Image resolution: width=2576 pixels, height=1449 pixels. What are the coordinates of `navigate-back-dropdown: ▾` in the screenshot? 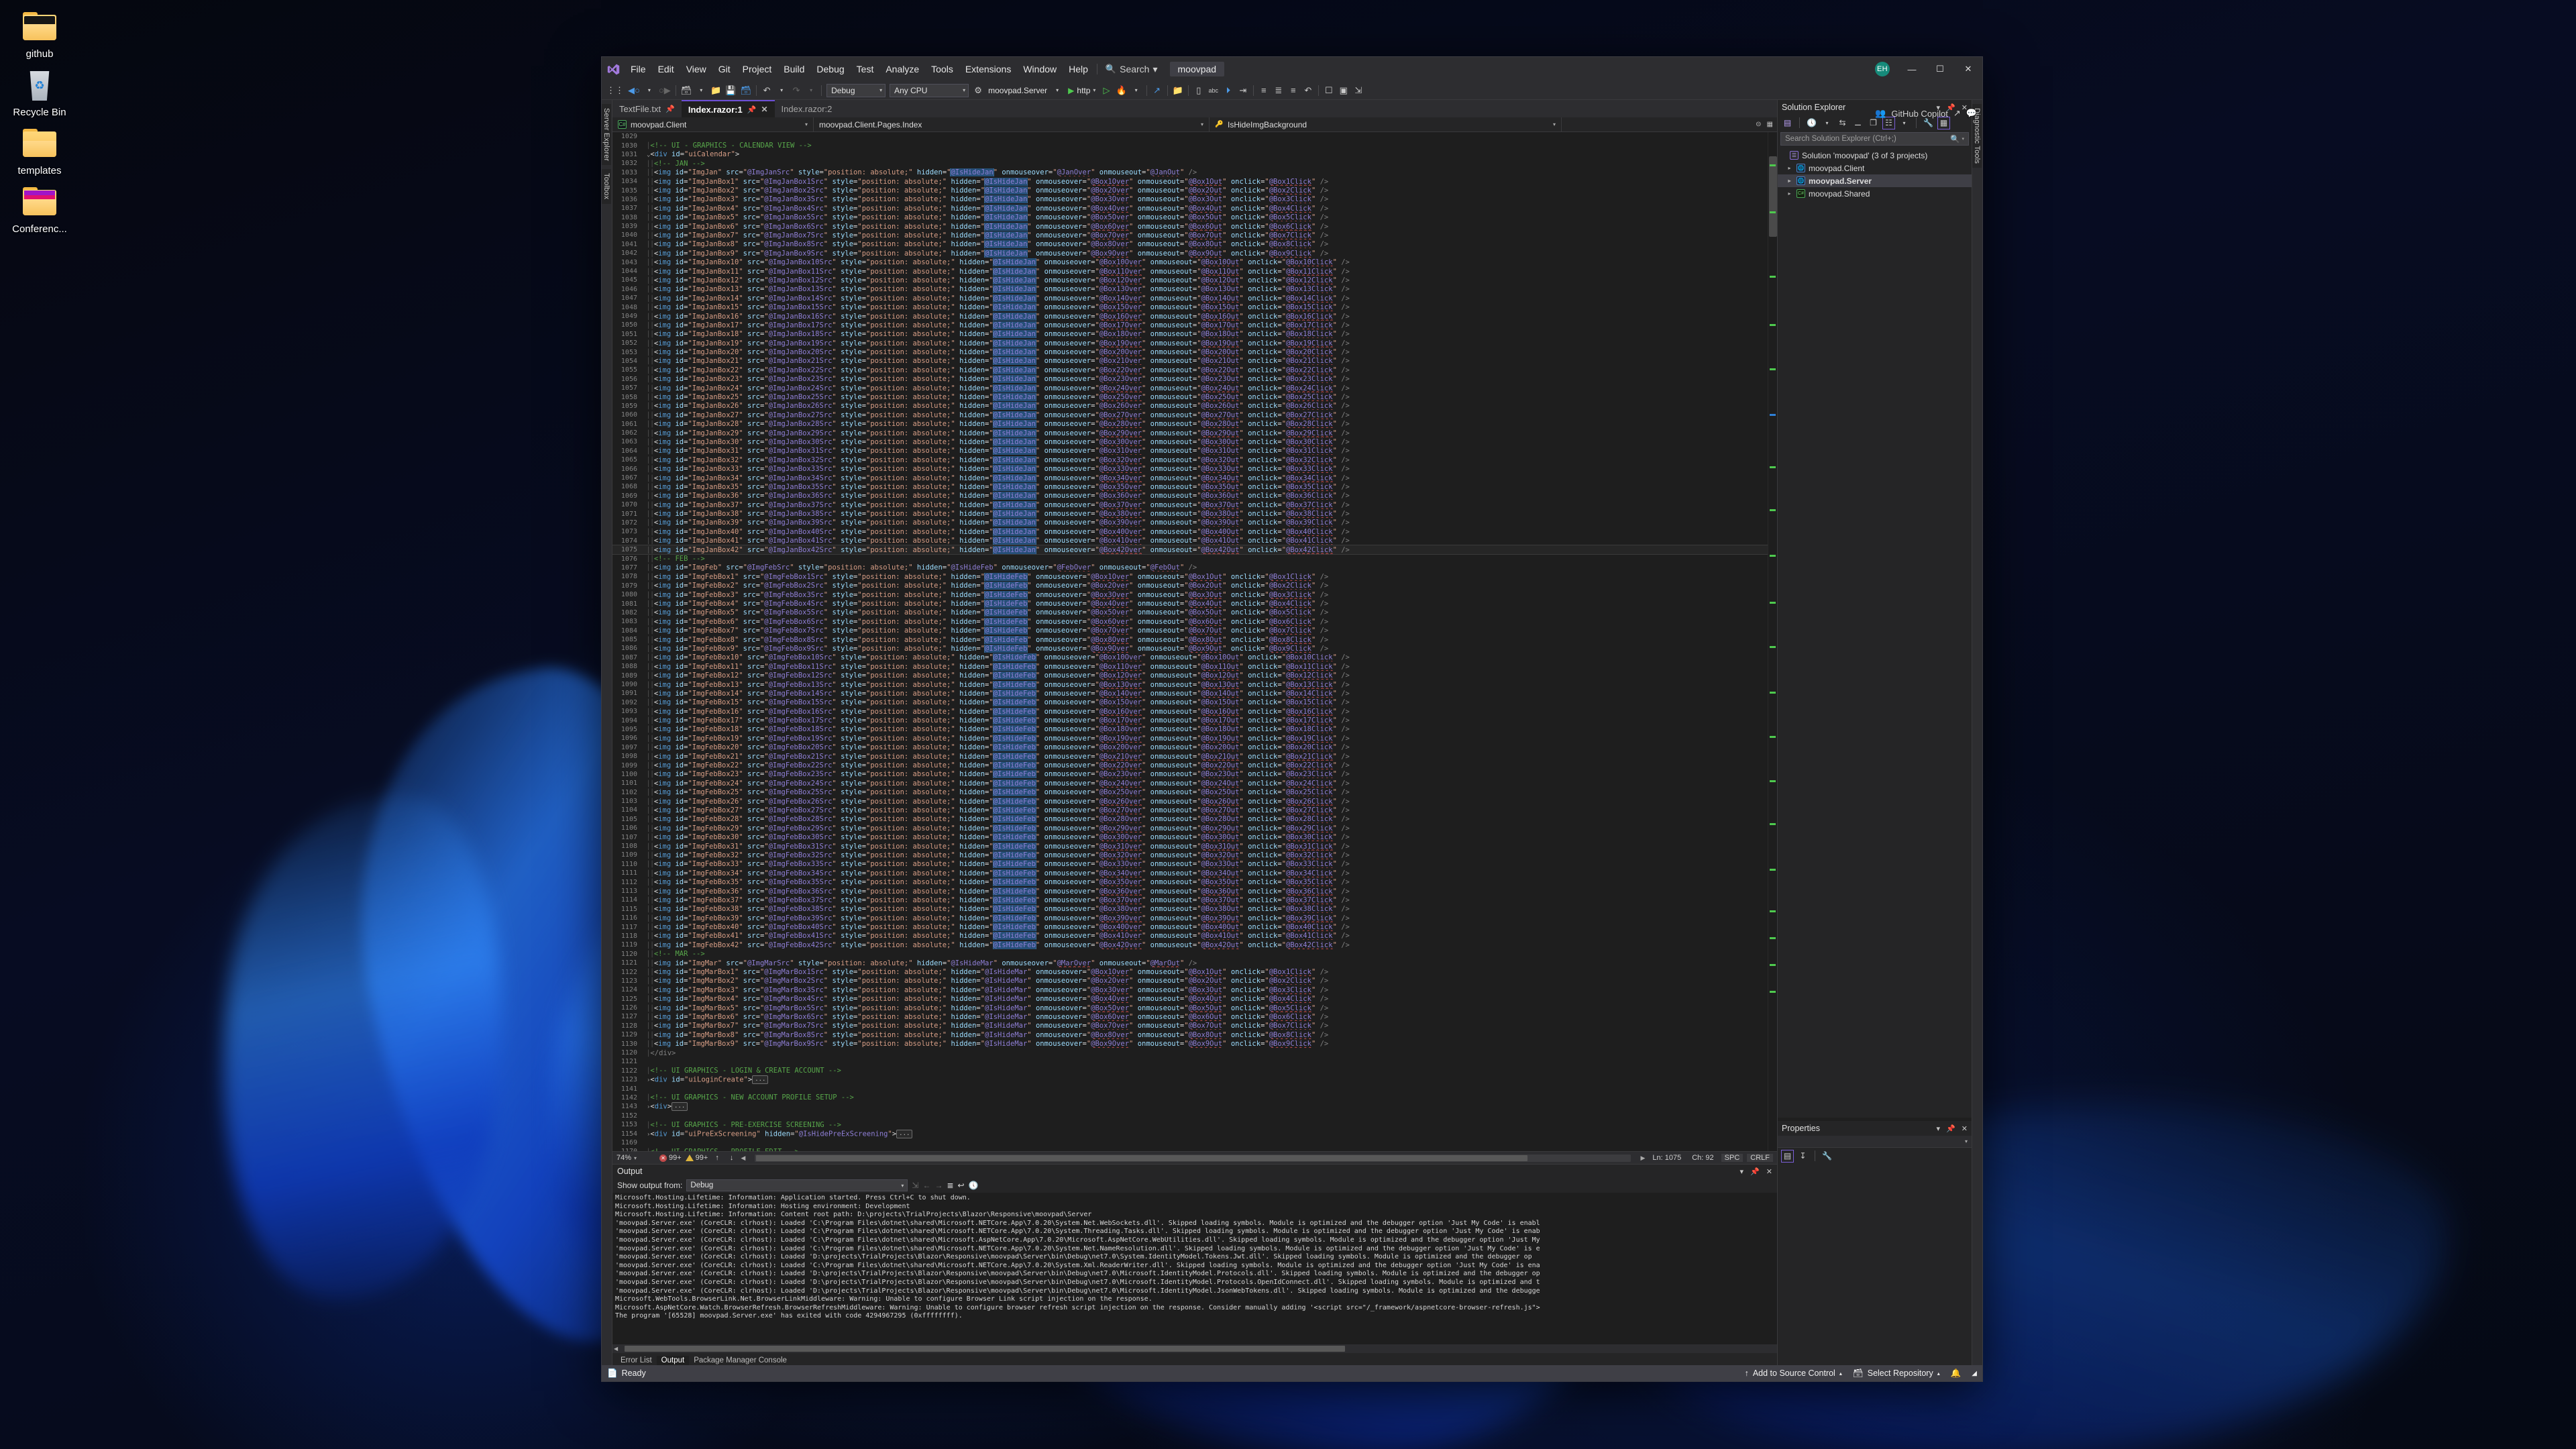 It's located at (649, 90).